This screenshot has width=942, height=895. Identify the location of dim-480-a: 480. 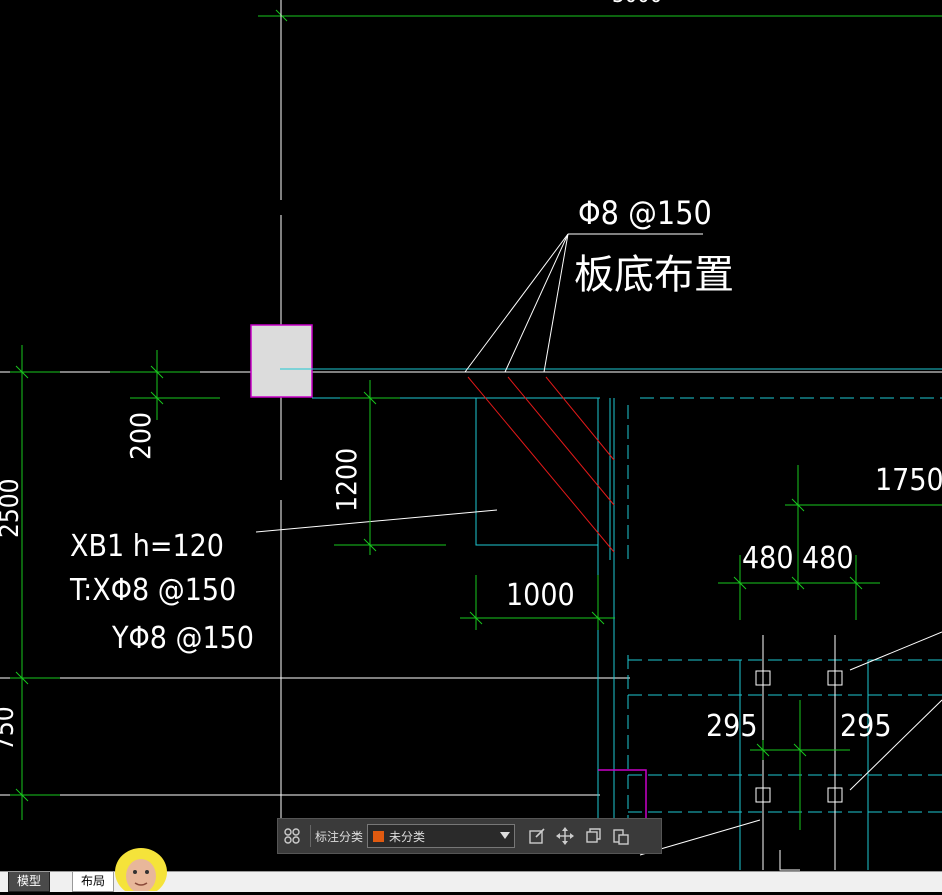
(768, 558).